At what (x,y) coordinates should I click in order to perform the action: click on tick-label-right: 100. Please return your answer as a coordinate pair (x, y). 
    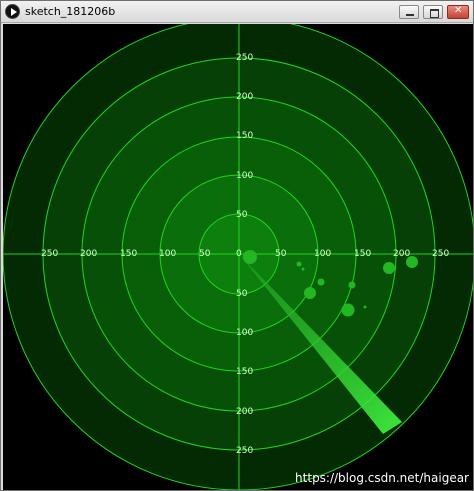
    Looking at the image, I should click on (322, 254).